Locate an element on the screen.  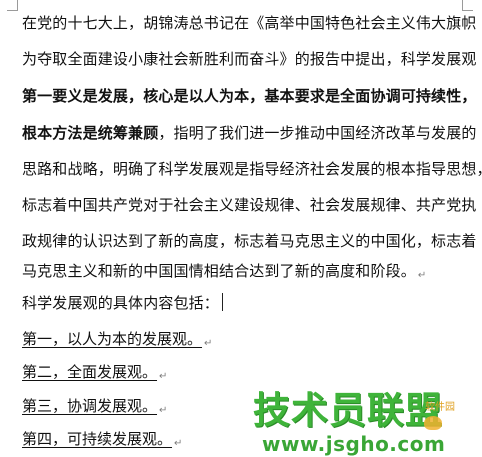
watermark: 技术员联盟 软件园 www.jsgho.com is located at coordinates (366, 418).